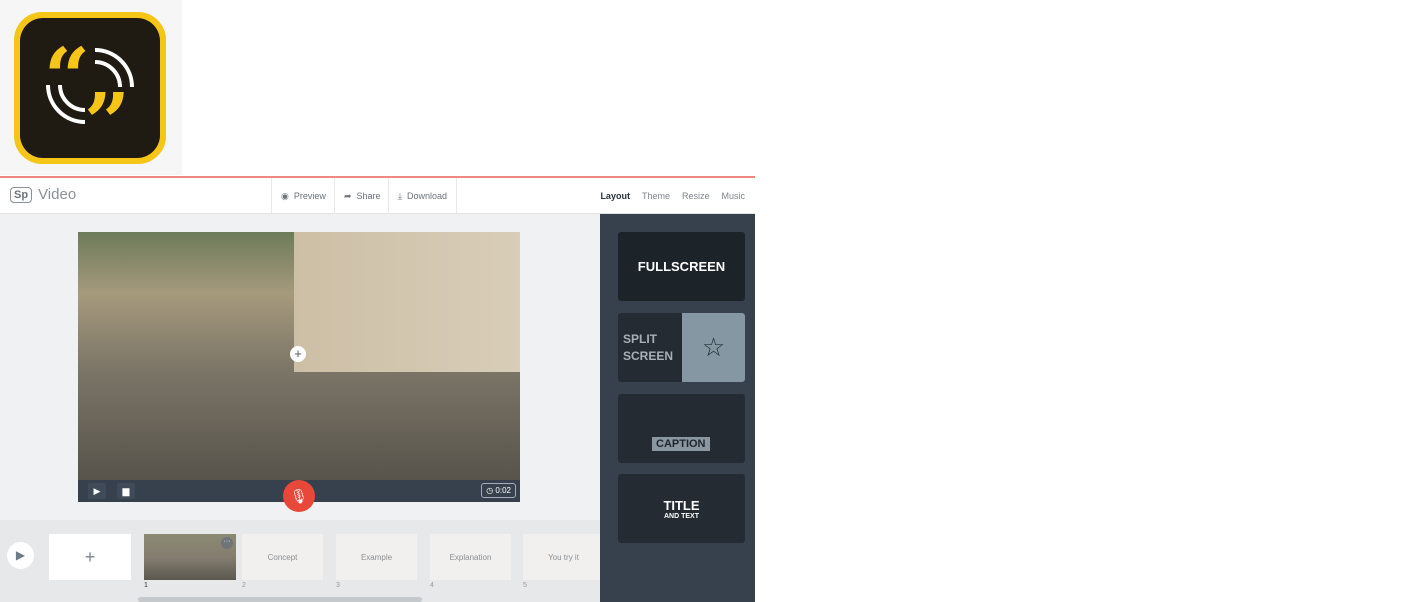 The image size is (1420, 602). I want to click on share-button: ➦ Share, so click(362, 196).